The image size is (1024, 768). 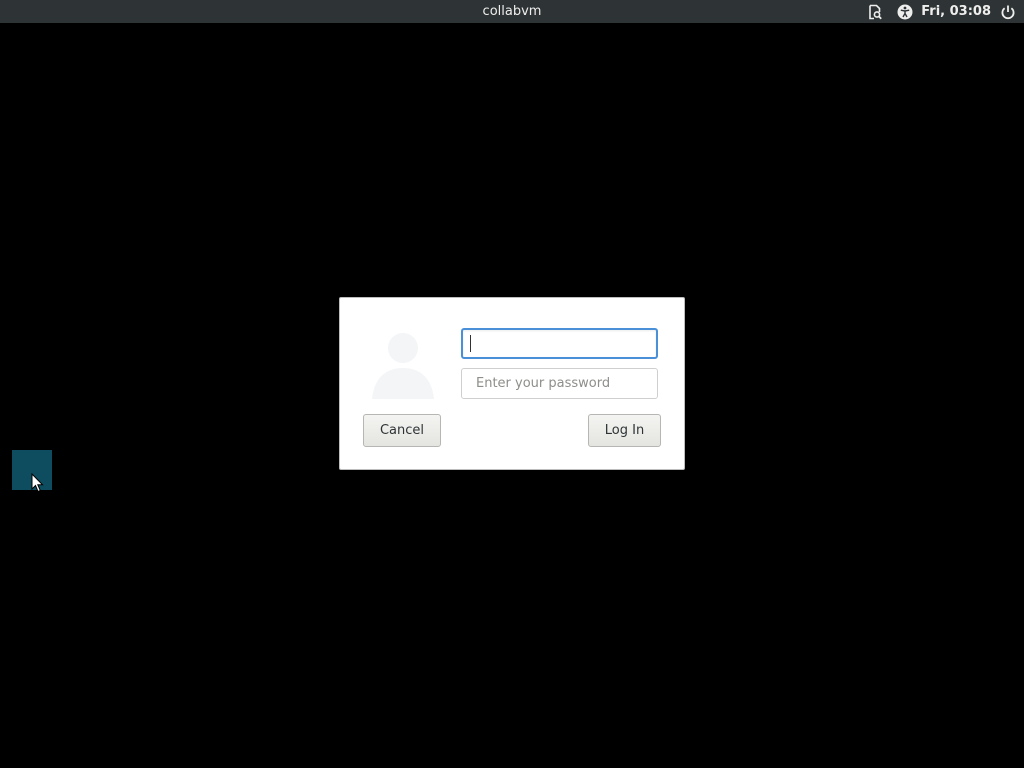 I want to click on document-search-icon, so click(x=875, y=12).